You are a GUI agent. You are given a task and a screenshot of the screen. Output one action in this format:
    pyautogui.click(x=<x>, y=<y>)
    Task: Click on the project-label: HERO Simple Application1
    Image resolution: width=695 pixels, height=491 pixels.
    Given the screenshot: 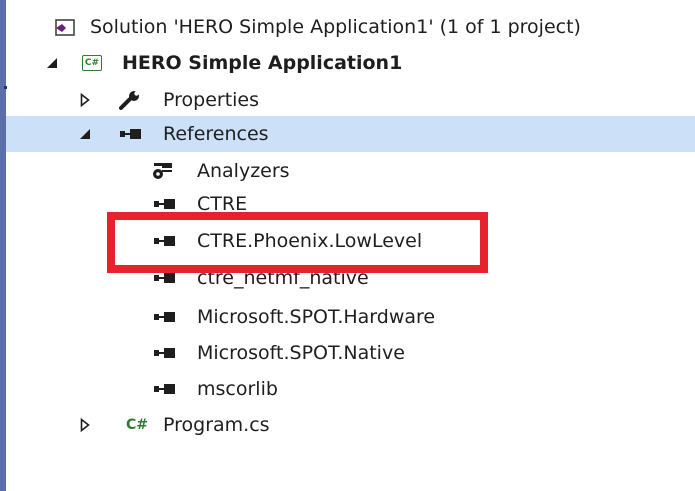 What is the action you would take?
    pyautogui.click(x=262, y=63)
    